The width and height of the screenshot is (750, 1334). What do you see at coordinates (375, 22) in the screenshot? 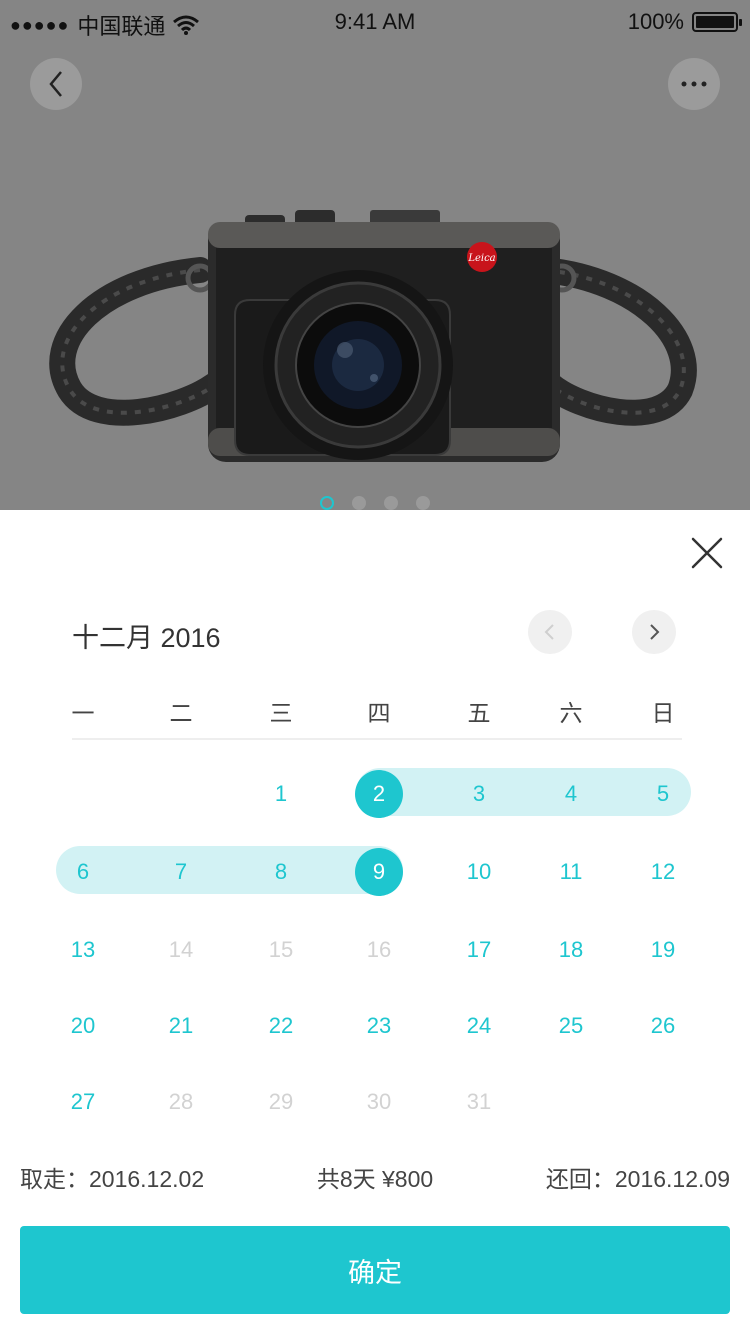
I see `status-bar: ●●●●● 中国联通 9:41 AM 100%` at bounding box center [375, 22].